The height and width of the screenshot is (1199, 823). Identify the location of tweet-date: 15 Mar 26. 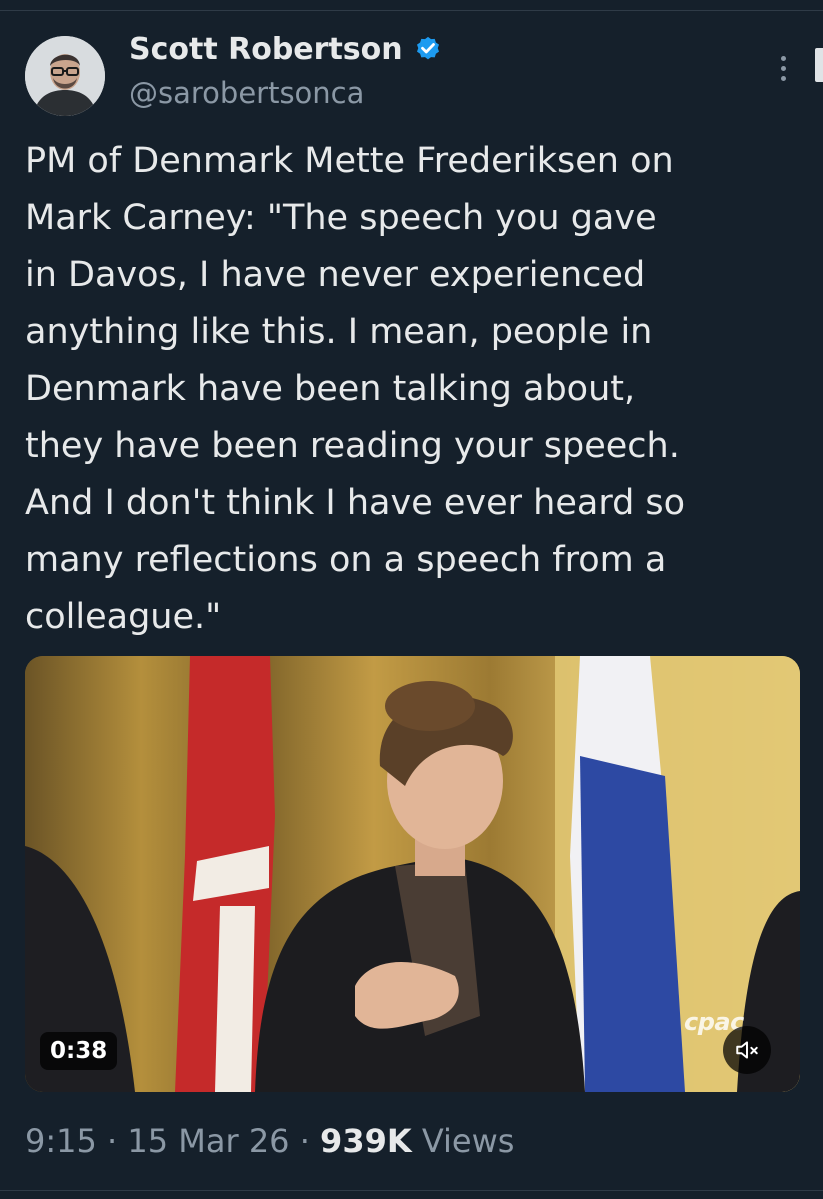
(208, 1141).